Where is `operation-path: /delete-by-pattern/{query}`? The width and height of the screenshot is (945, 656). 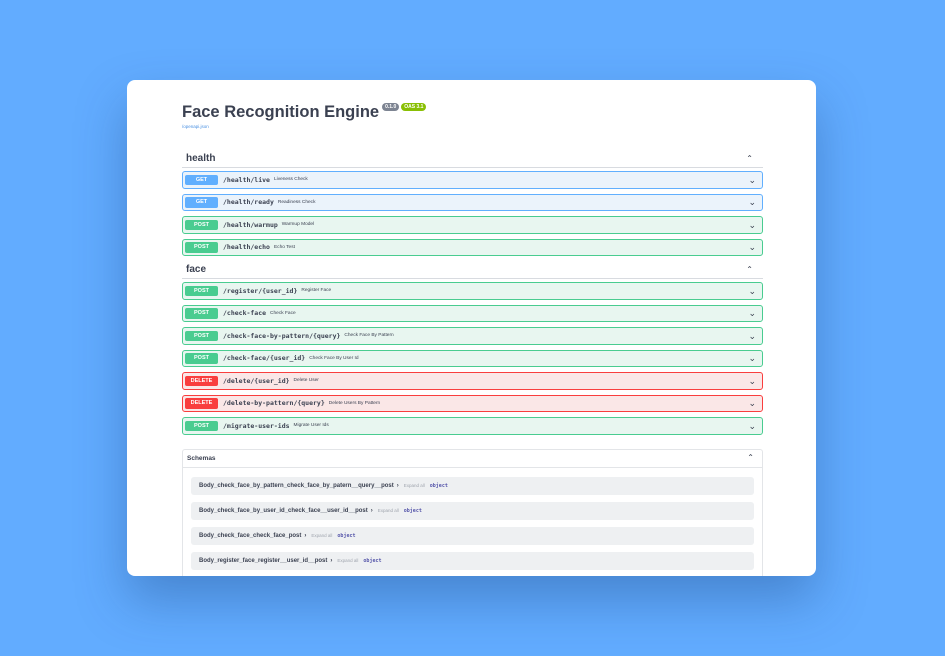
operation-path: /delete-by-pattern/{query} is located at coordinates (274, 403).